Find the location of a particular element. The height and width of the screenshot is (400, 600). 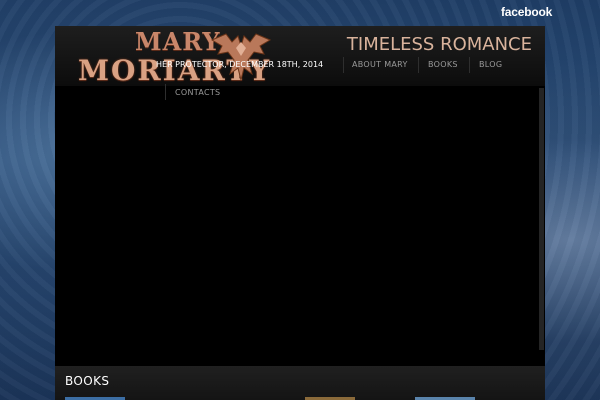

dragon-icon is located at coordinates (241, 57).